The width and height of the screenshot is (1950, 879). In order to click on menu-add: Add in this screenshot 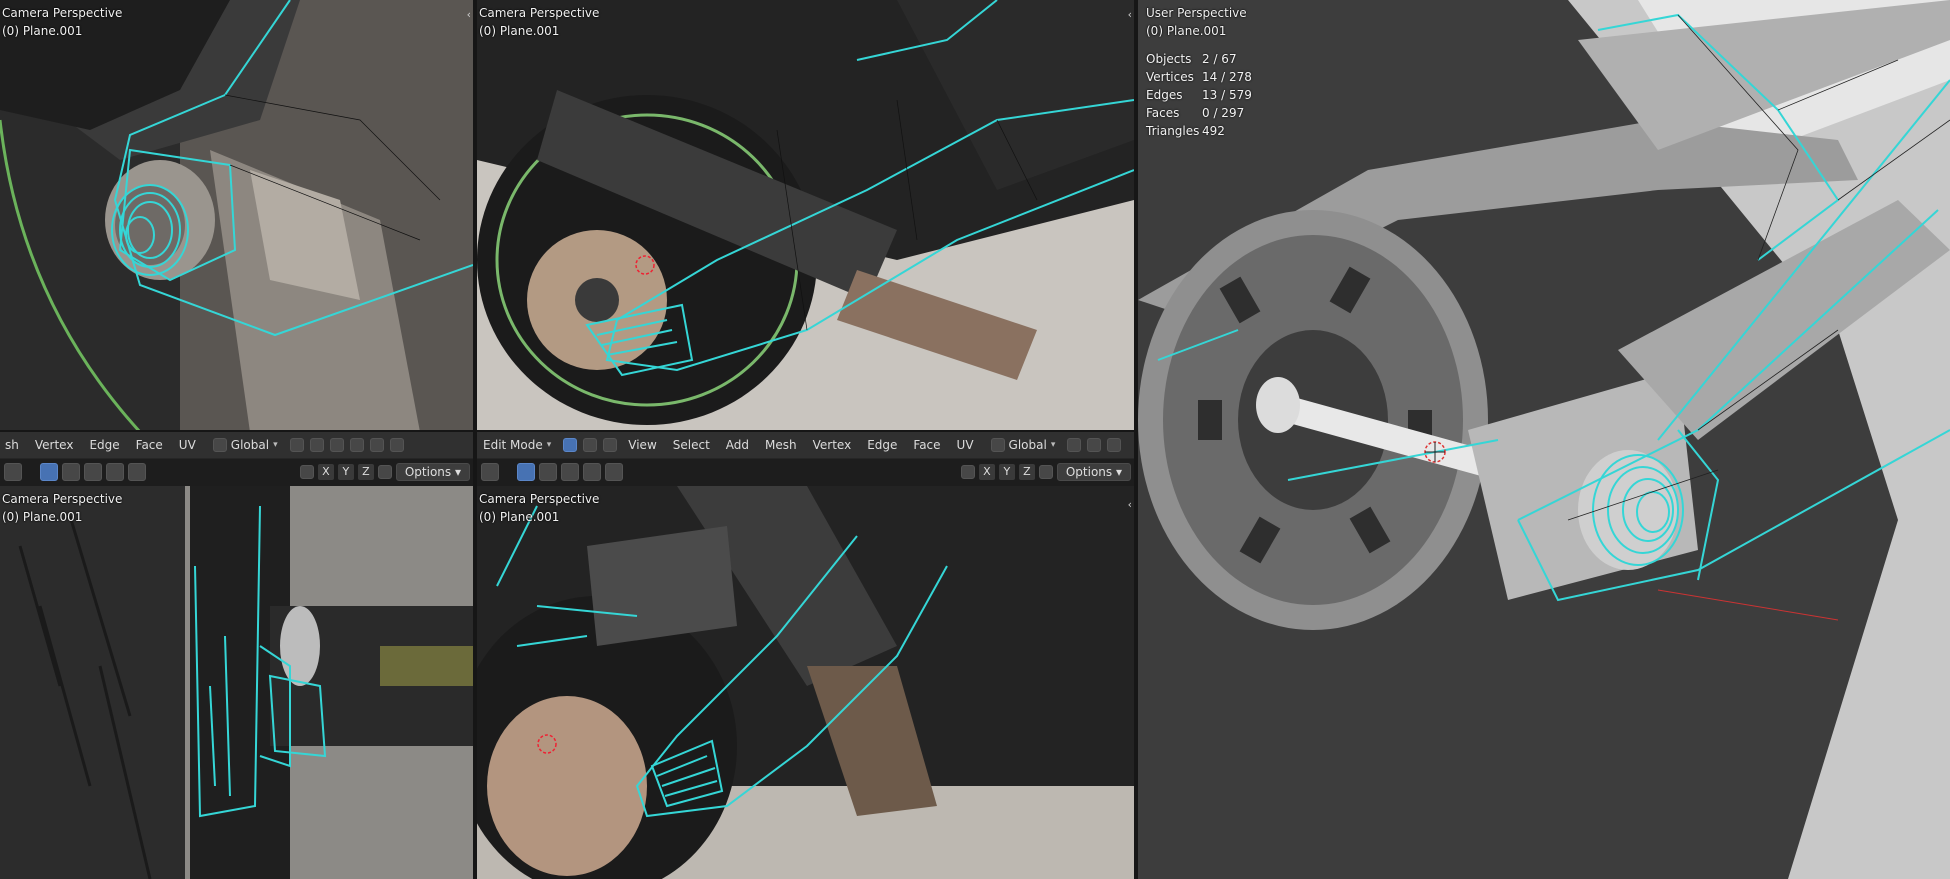, I will do `click(737, 445)`.